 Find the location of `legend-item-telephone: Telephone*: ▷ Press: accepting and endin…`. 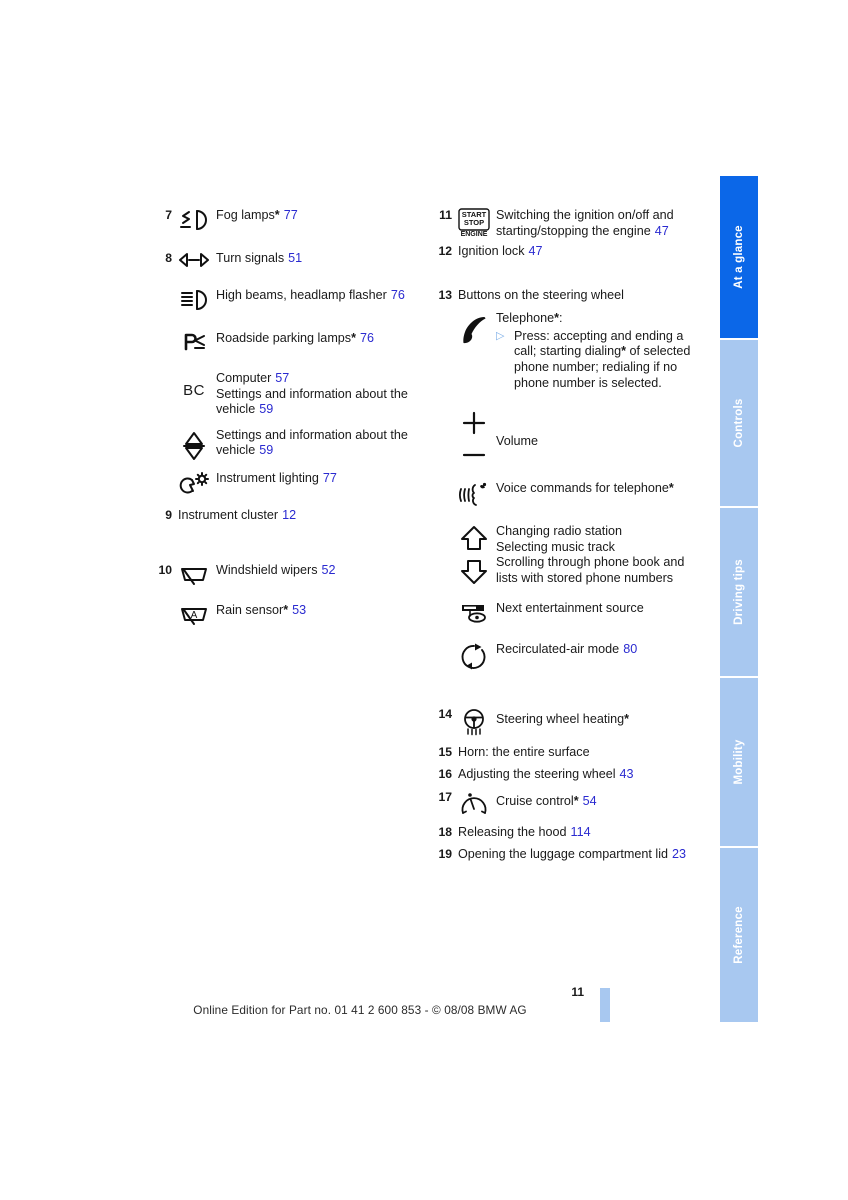

legend-item-telephone: Telephone*: ▷ Press: accepting and endin… is located at coordinates (569, 351).